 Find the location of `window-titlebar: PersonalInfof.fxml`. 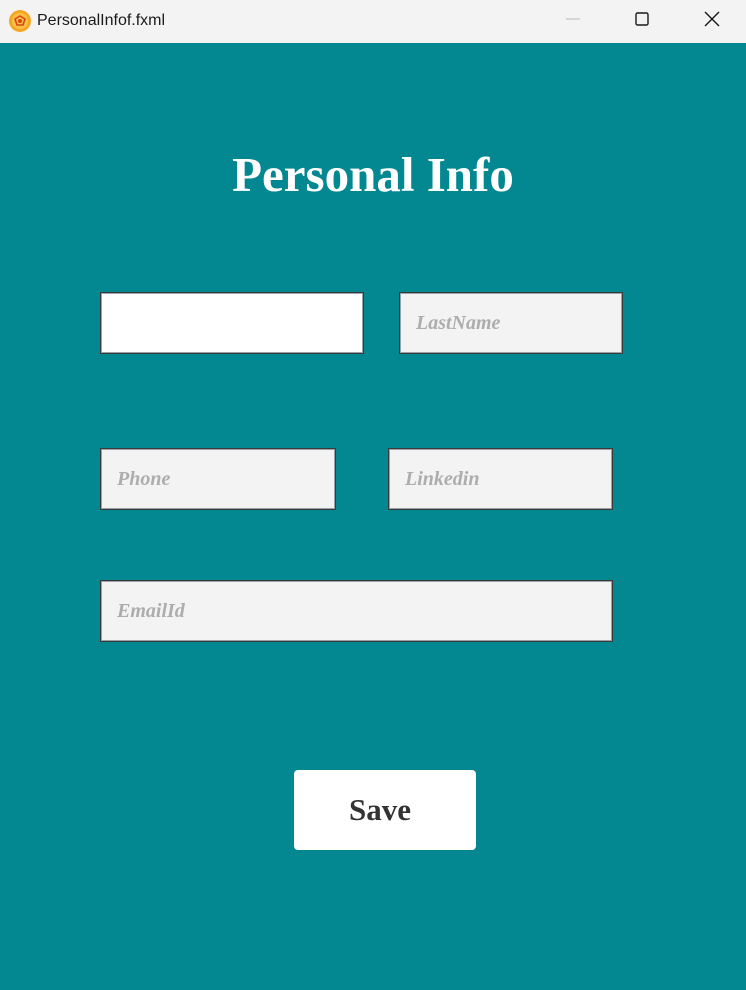

window-titlebar: PersonalInfof.fxml is located at coordinates (373, 21).